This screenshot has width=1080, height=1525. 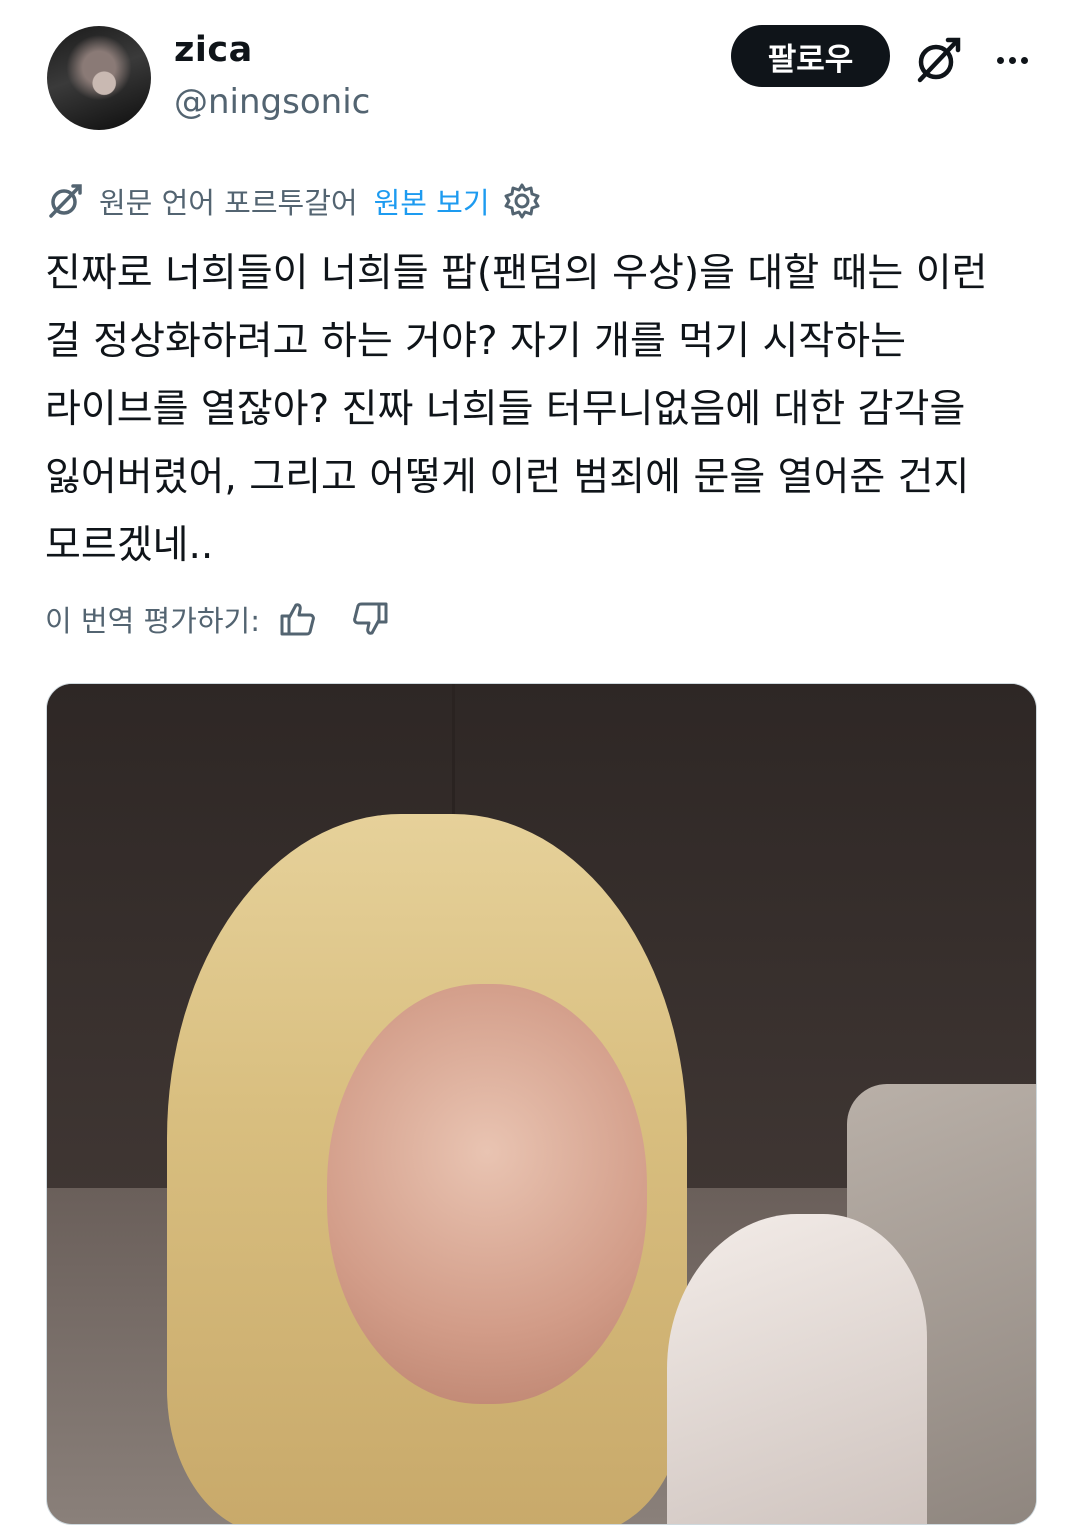 What do you see at coordinates (213, 50) in the screenshot?
I see `display-name: zica` at bounding box center [213, 50].